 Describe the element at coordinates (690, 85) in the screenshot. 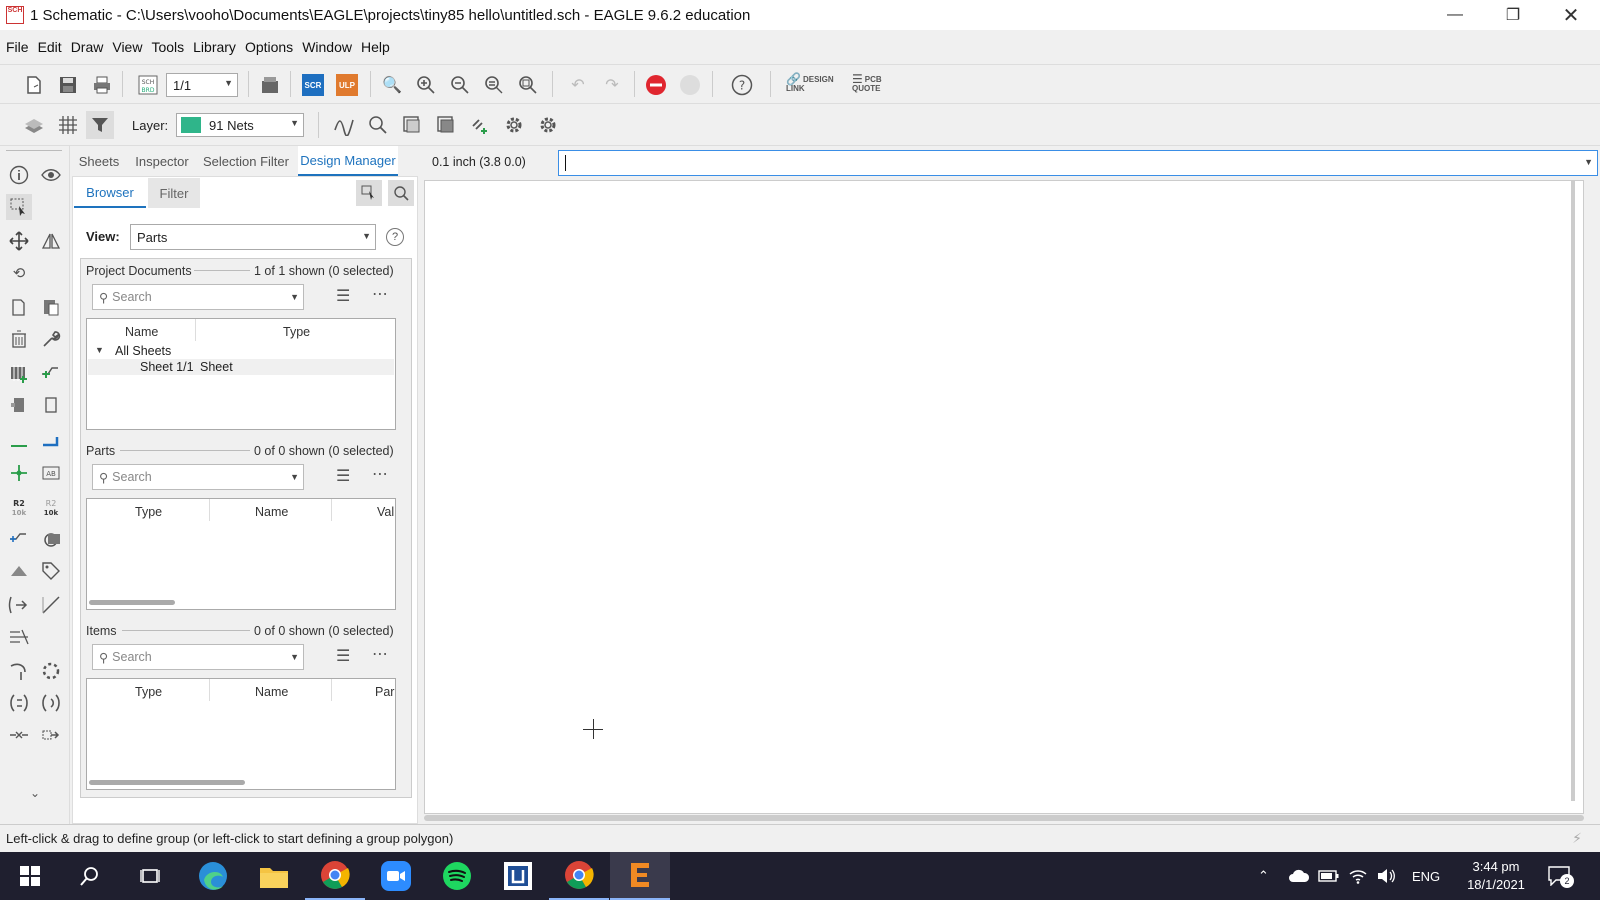

I see `go-icon` at that location.